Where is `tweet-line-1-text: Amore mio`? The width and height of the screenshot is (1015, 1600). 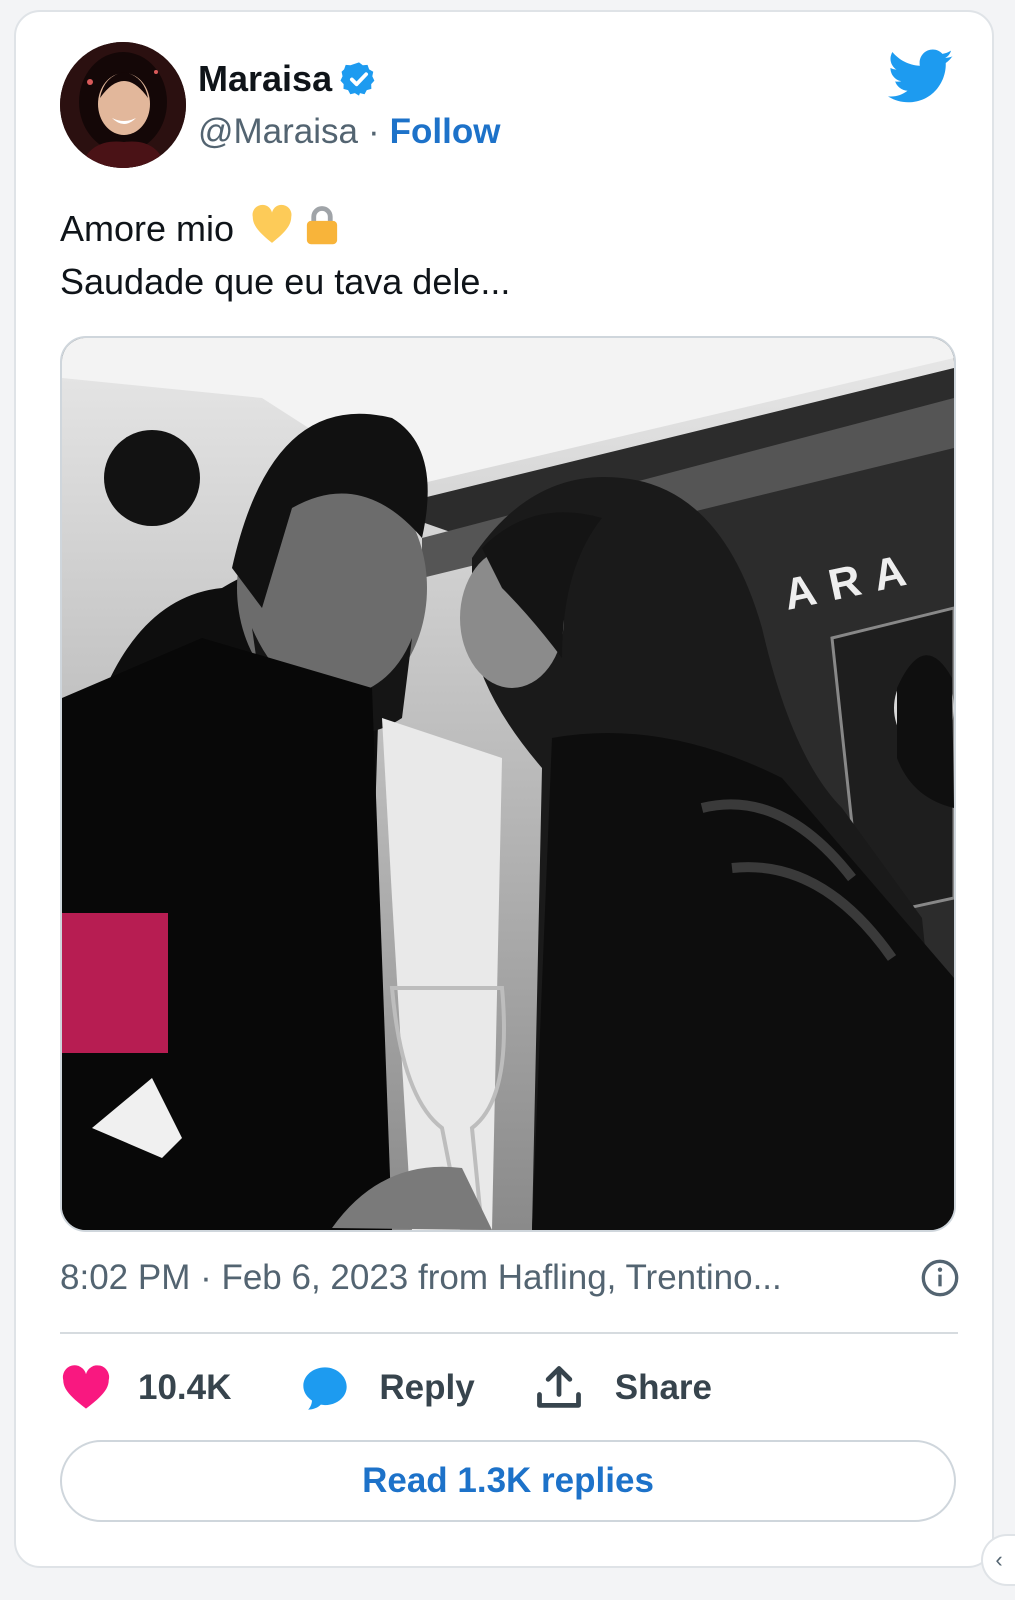
tweet-line-1-text: Amore mio is located at coordinates (147, 228).